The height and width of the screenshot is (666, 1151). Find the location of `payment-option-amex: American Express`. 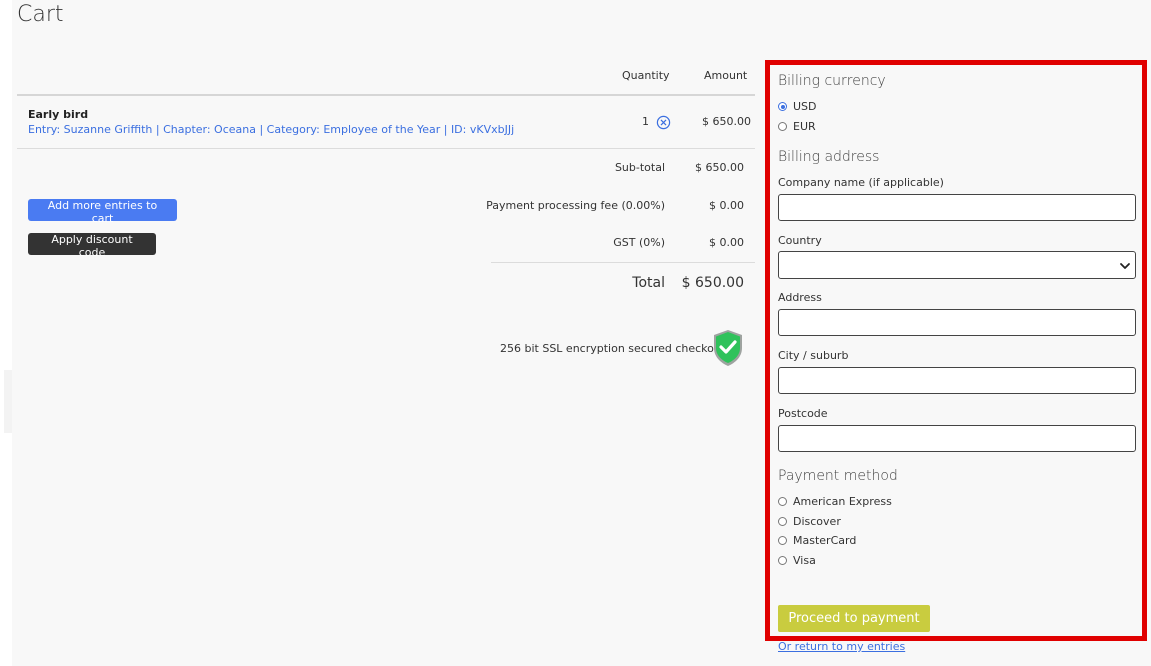

payment-option-amex: American Express is located at coordinates (835, 501).